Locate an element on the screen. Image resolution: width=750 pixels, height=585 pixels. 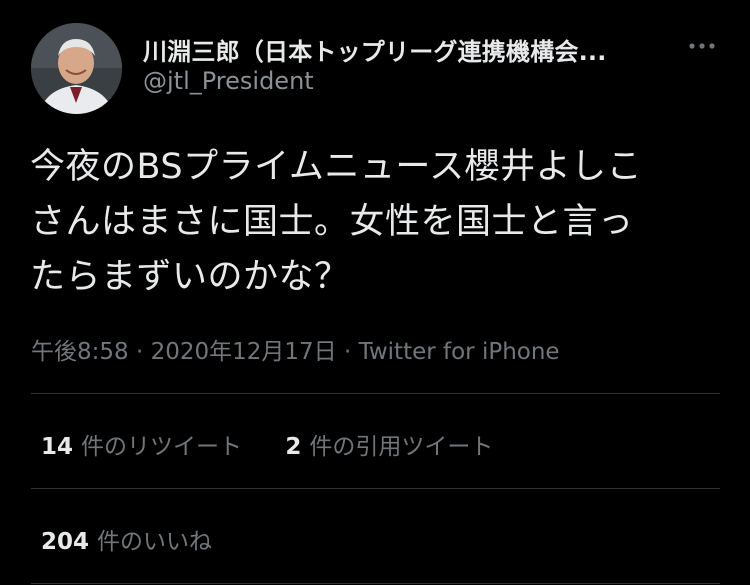
tweet-text-line: 今夜のBSプライムニュース櫻井よしこ is located at coordinates (336, 167).